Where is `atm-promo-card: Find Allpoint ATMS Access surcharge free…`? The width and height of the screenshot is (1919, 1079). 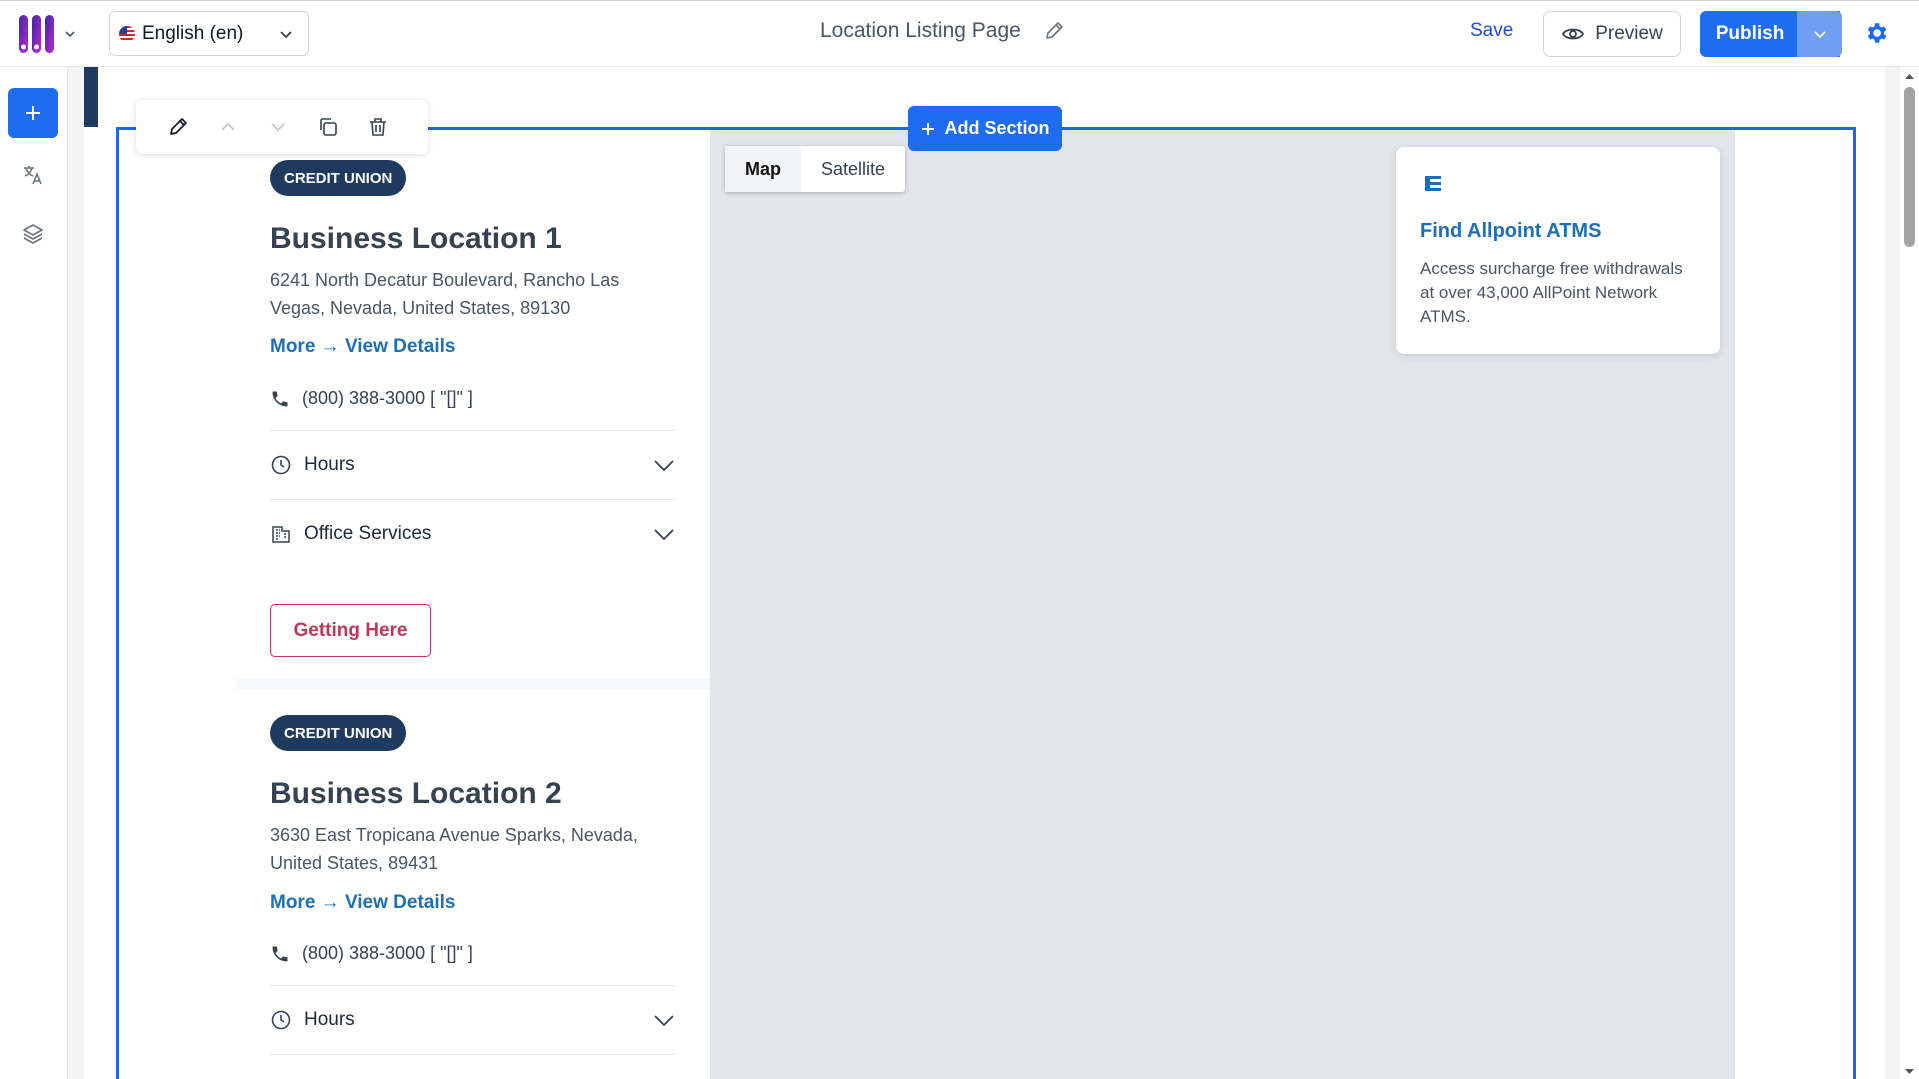 atm-promo-card: Find Allpoint ATMS Access surcharge free… is located at coordinates (1558, 250).